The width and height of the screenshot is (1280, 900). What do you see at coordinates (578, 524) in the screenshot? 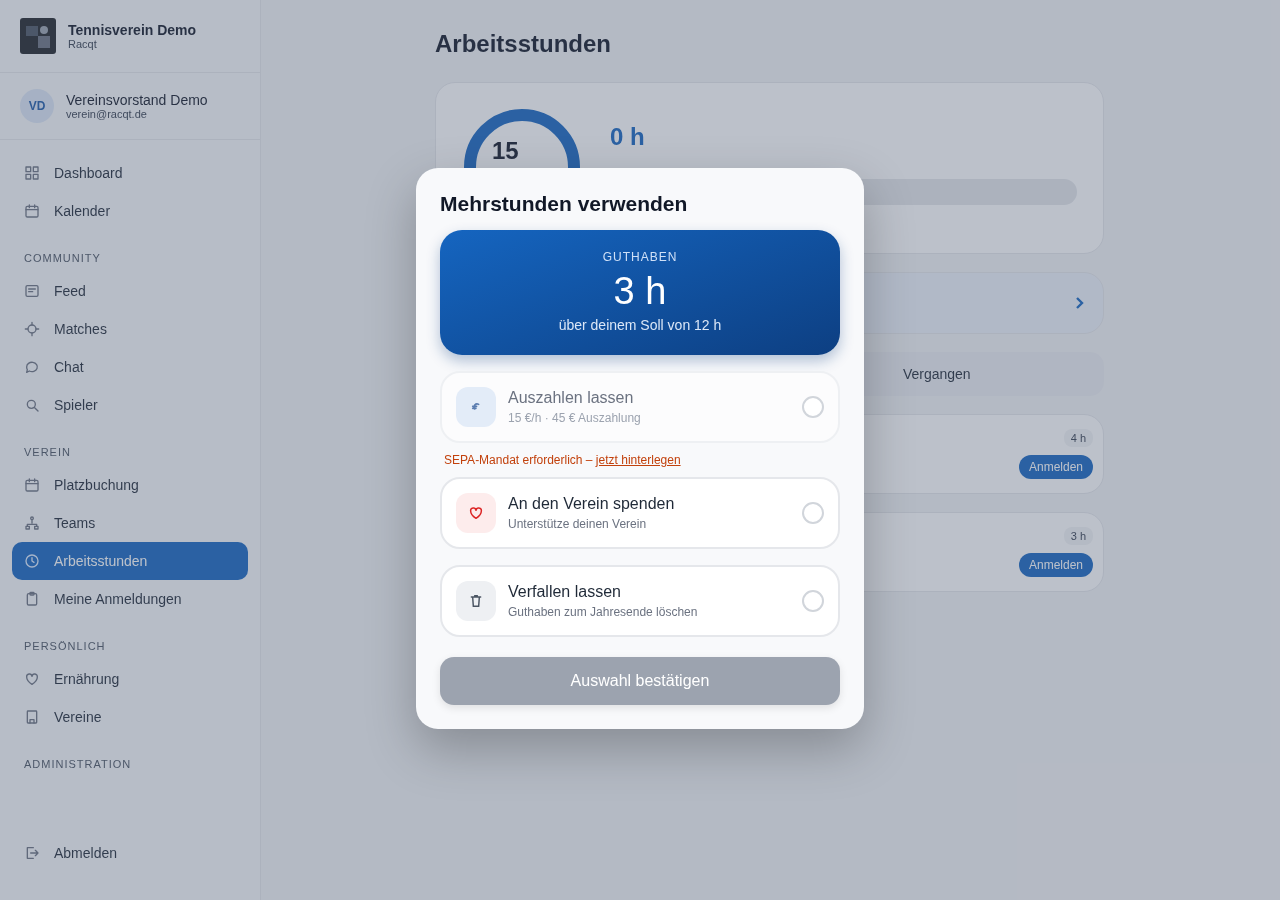
I see `option-subtitle: Unterstütze deinen Verein` at bounding box center [578, 524].